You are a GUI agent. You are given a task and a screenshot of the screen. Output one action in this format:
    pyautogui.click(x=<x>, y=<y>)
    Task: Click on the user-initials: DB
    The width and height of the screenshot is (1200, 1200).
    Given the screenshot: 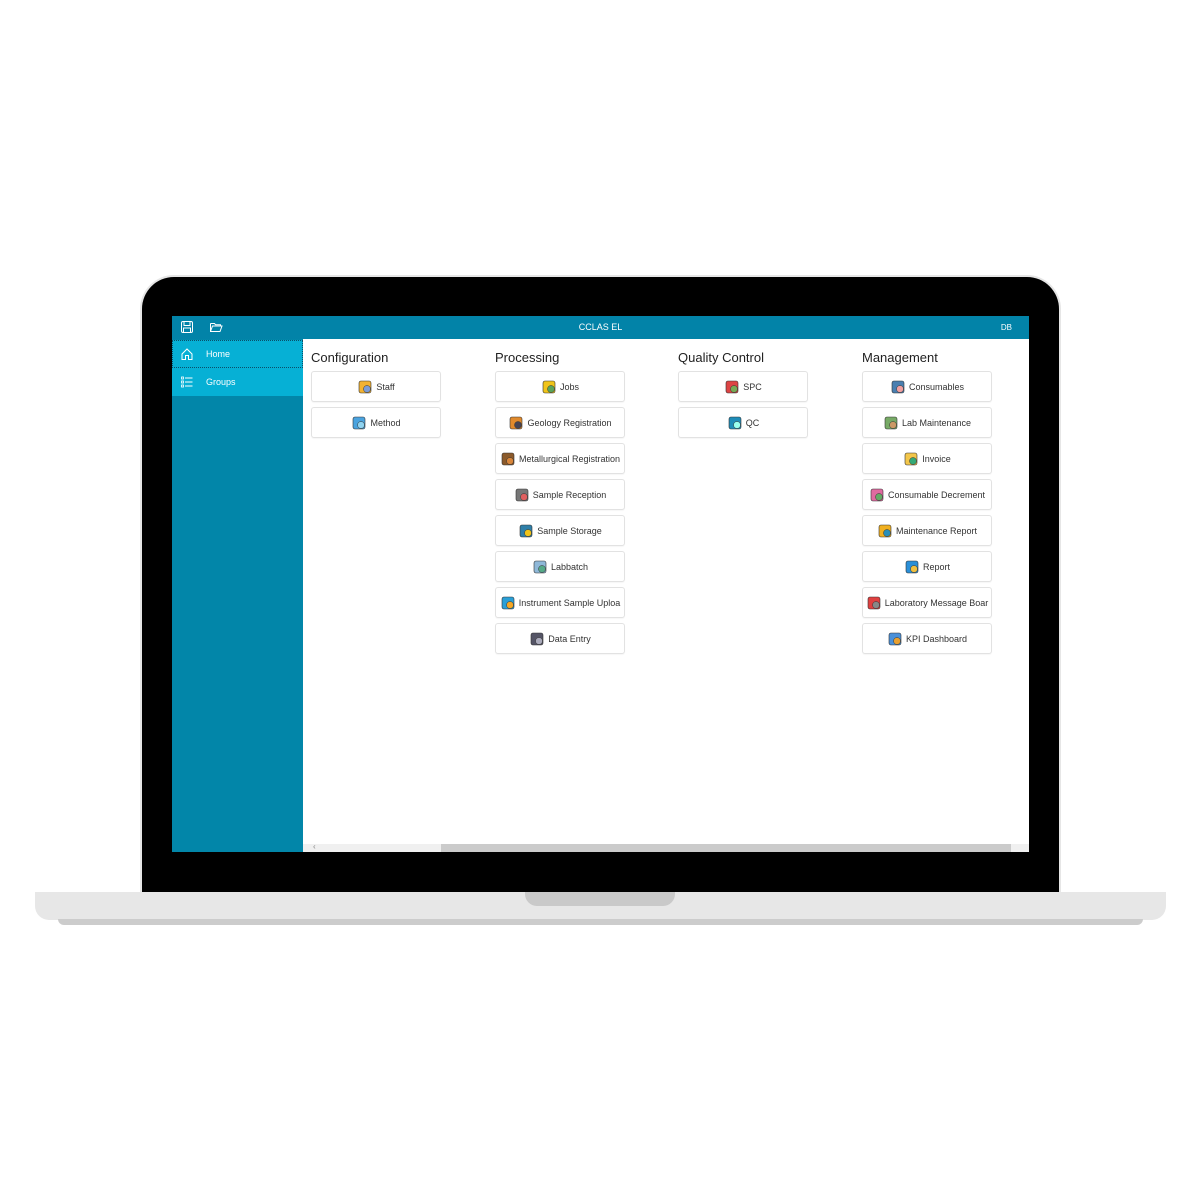 What is the action you would take?
    pyautogui.click(x=1006, y=327)
    